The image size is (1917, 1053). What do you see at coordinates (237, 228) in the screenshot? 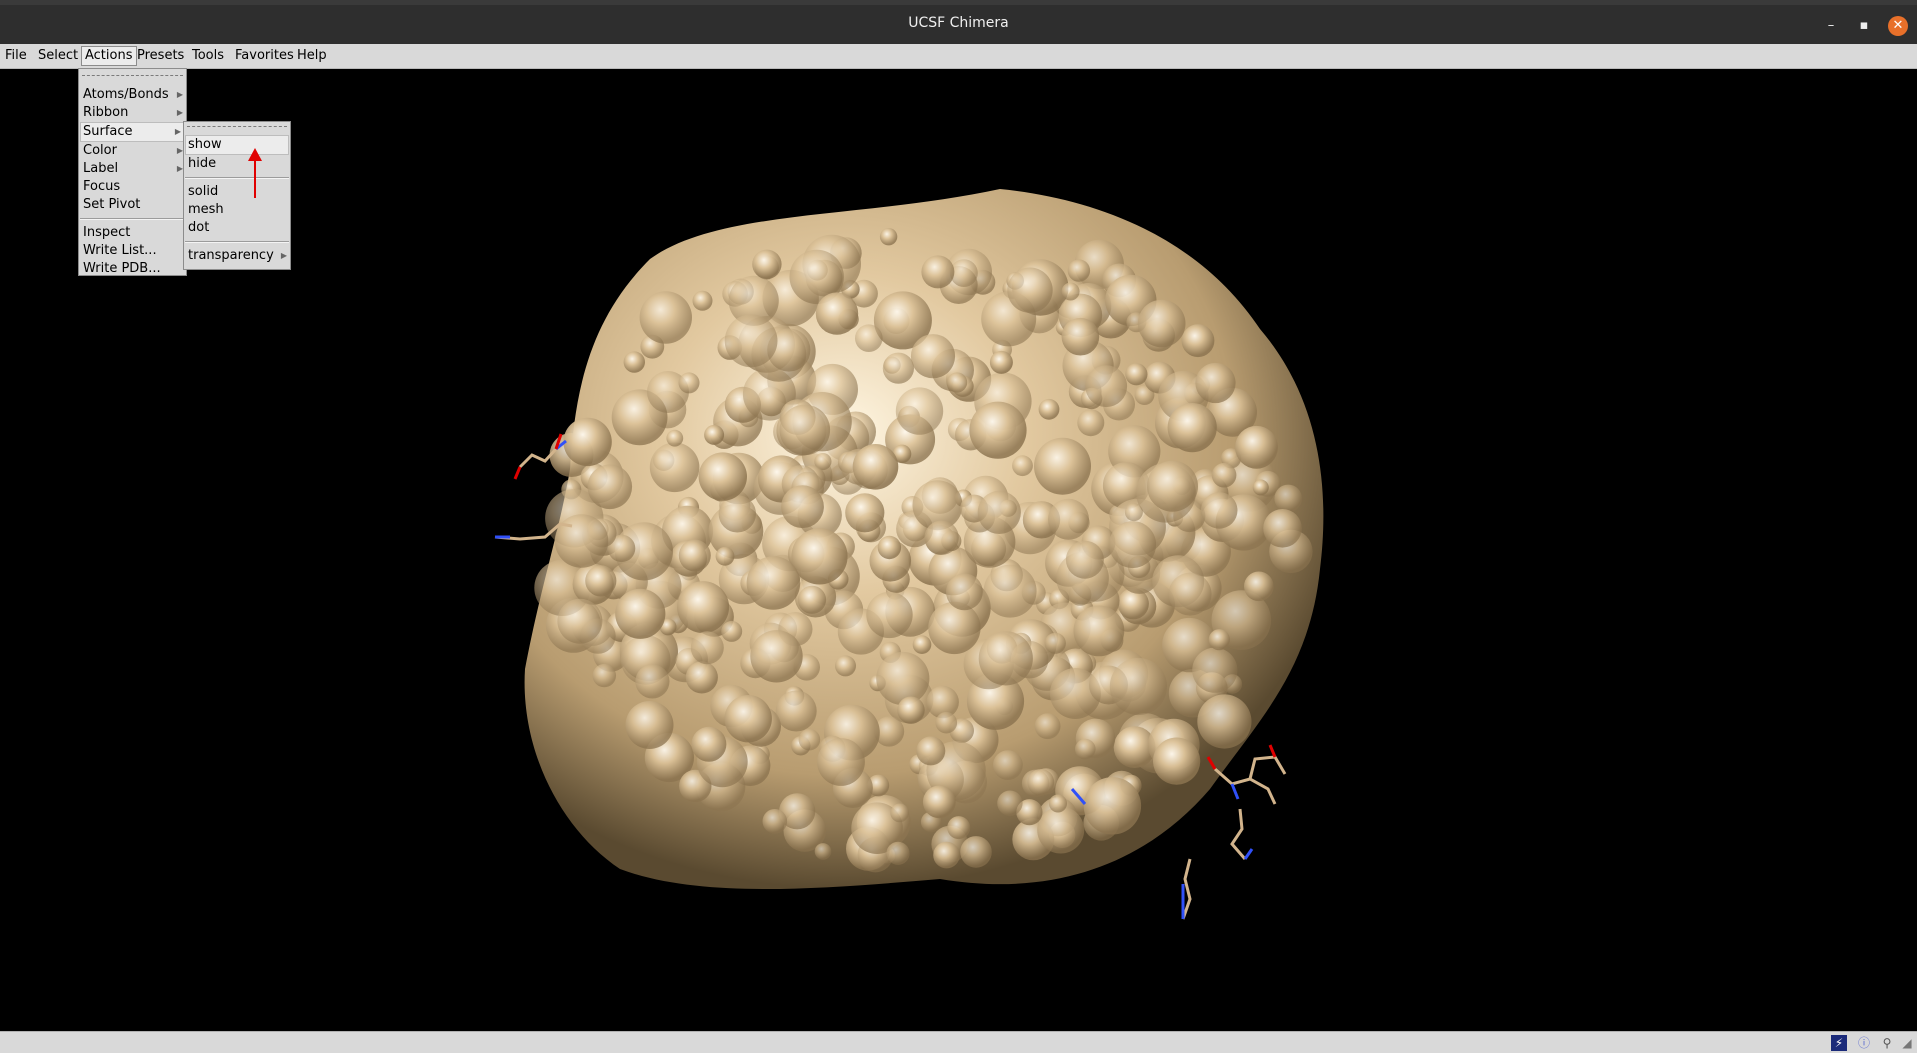
I see `surface-item-dot: dot` at bounding box center [237, 228].